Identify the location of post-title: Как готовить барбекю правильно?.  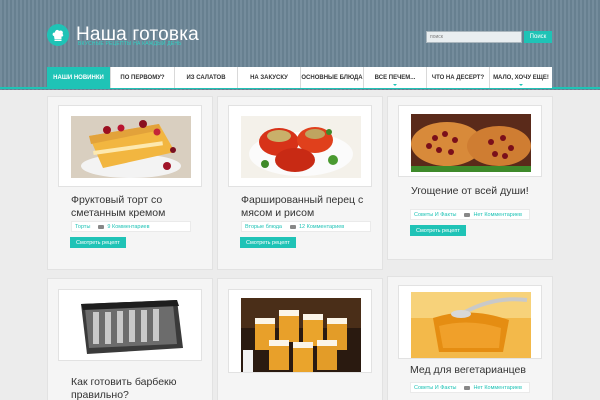
(124, 388).